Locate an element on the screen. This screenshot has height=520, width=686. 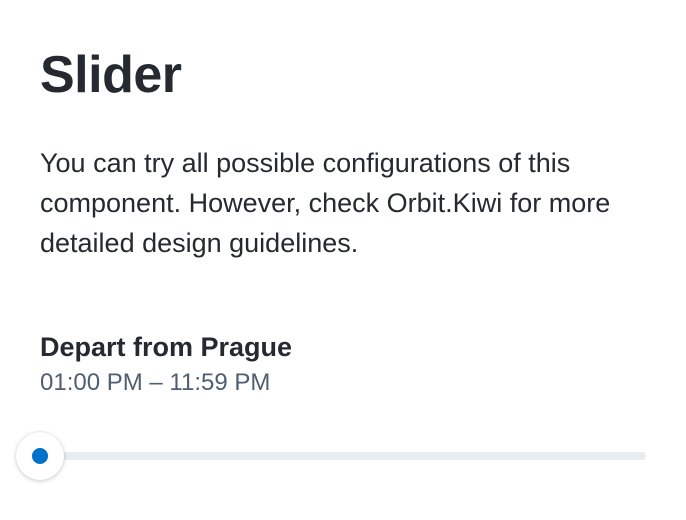
slider-label: Depart from Prague is located at coordinates (166, 347).